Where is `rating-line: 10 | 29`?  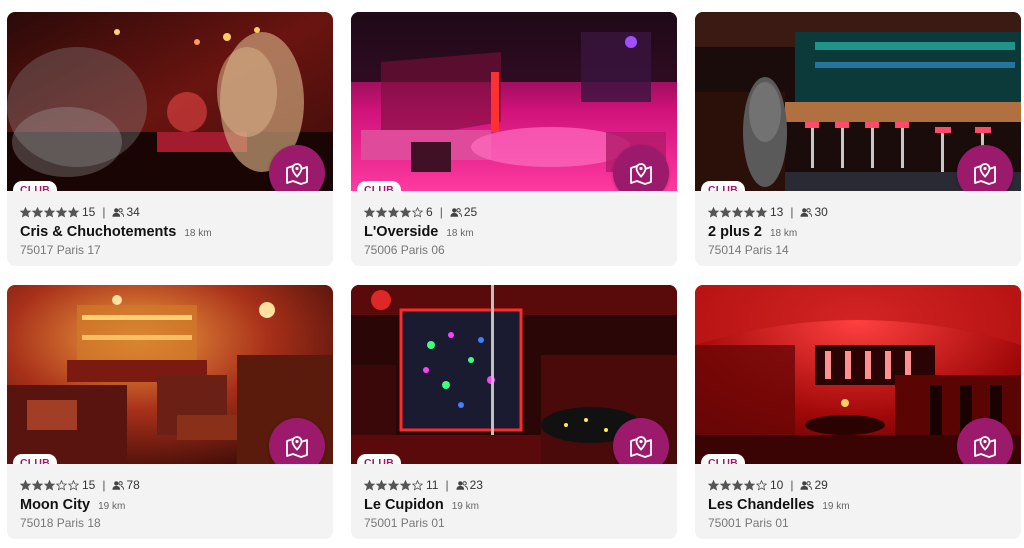 rating-line: 10 | 29 is located at coordinates (859, 485).